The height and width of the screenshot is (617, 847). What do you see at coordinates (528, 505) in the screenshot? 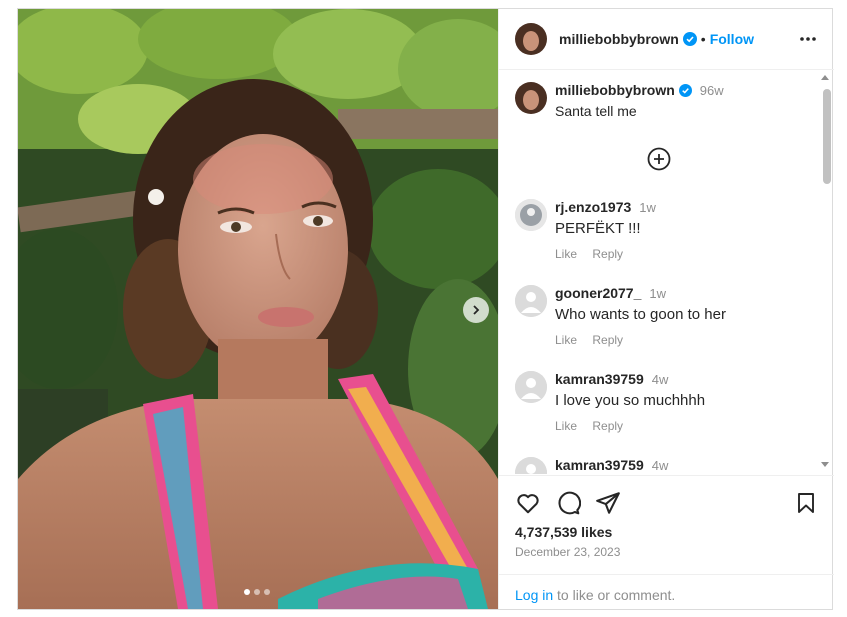
I see `heart-icon` at bounding box center [528, 505].